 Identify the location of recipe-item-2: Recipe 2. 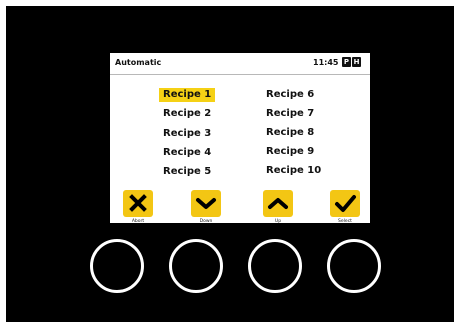
(187, 114).